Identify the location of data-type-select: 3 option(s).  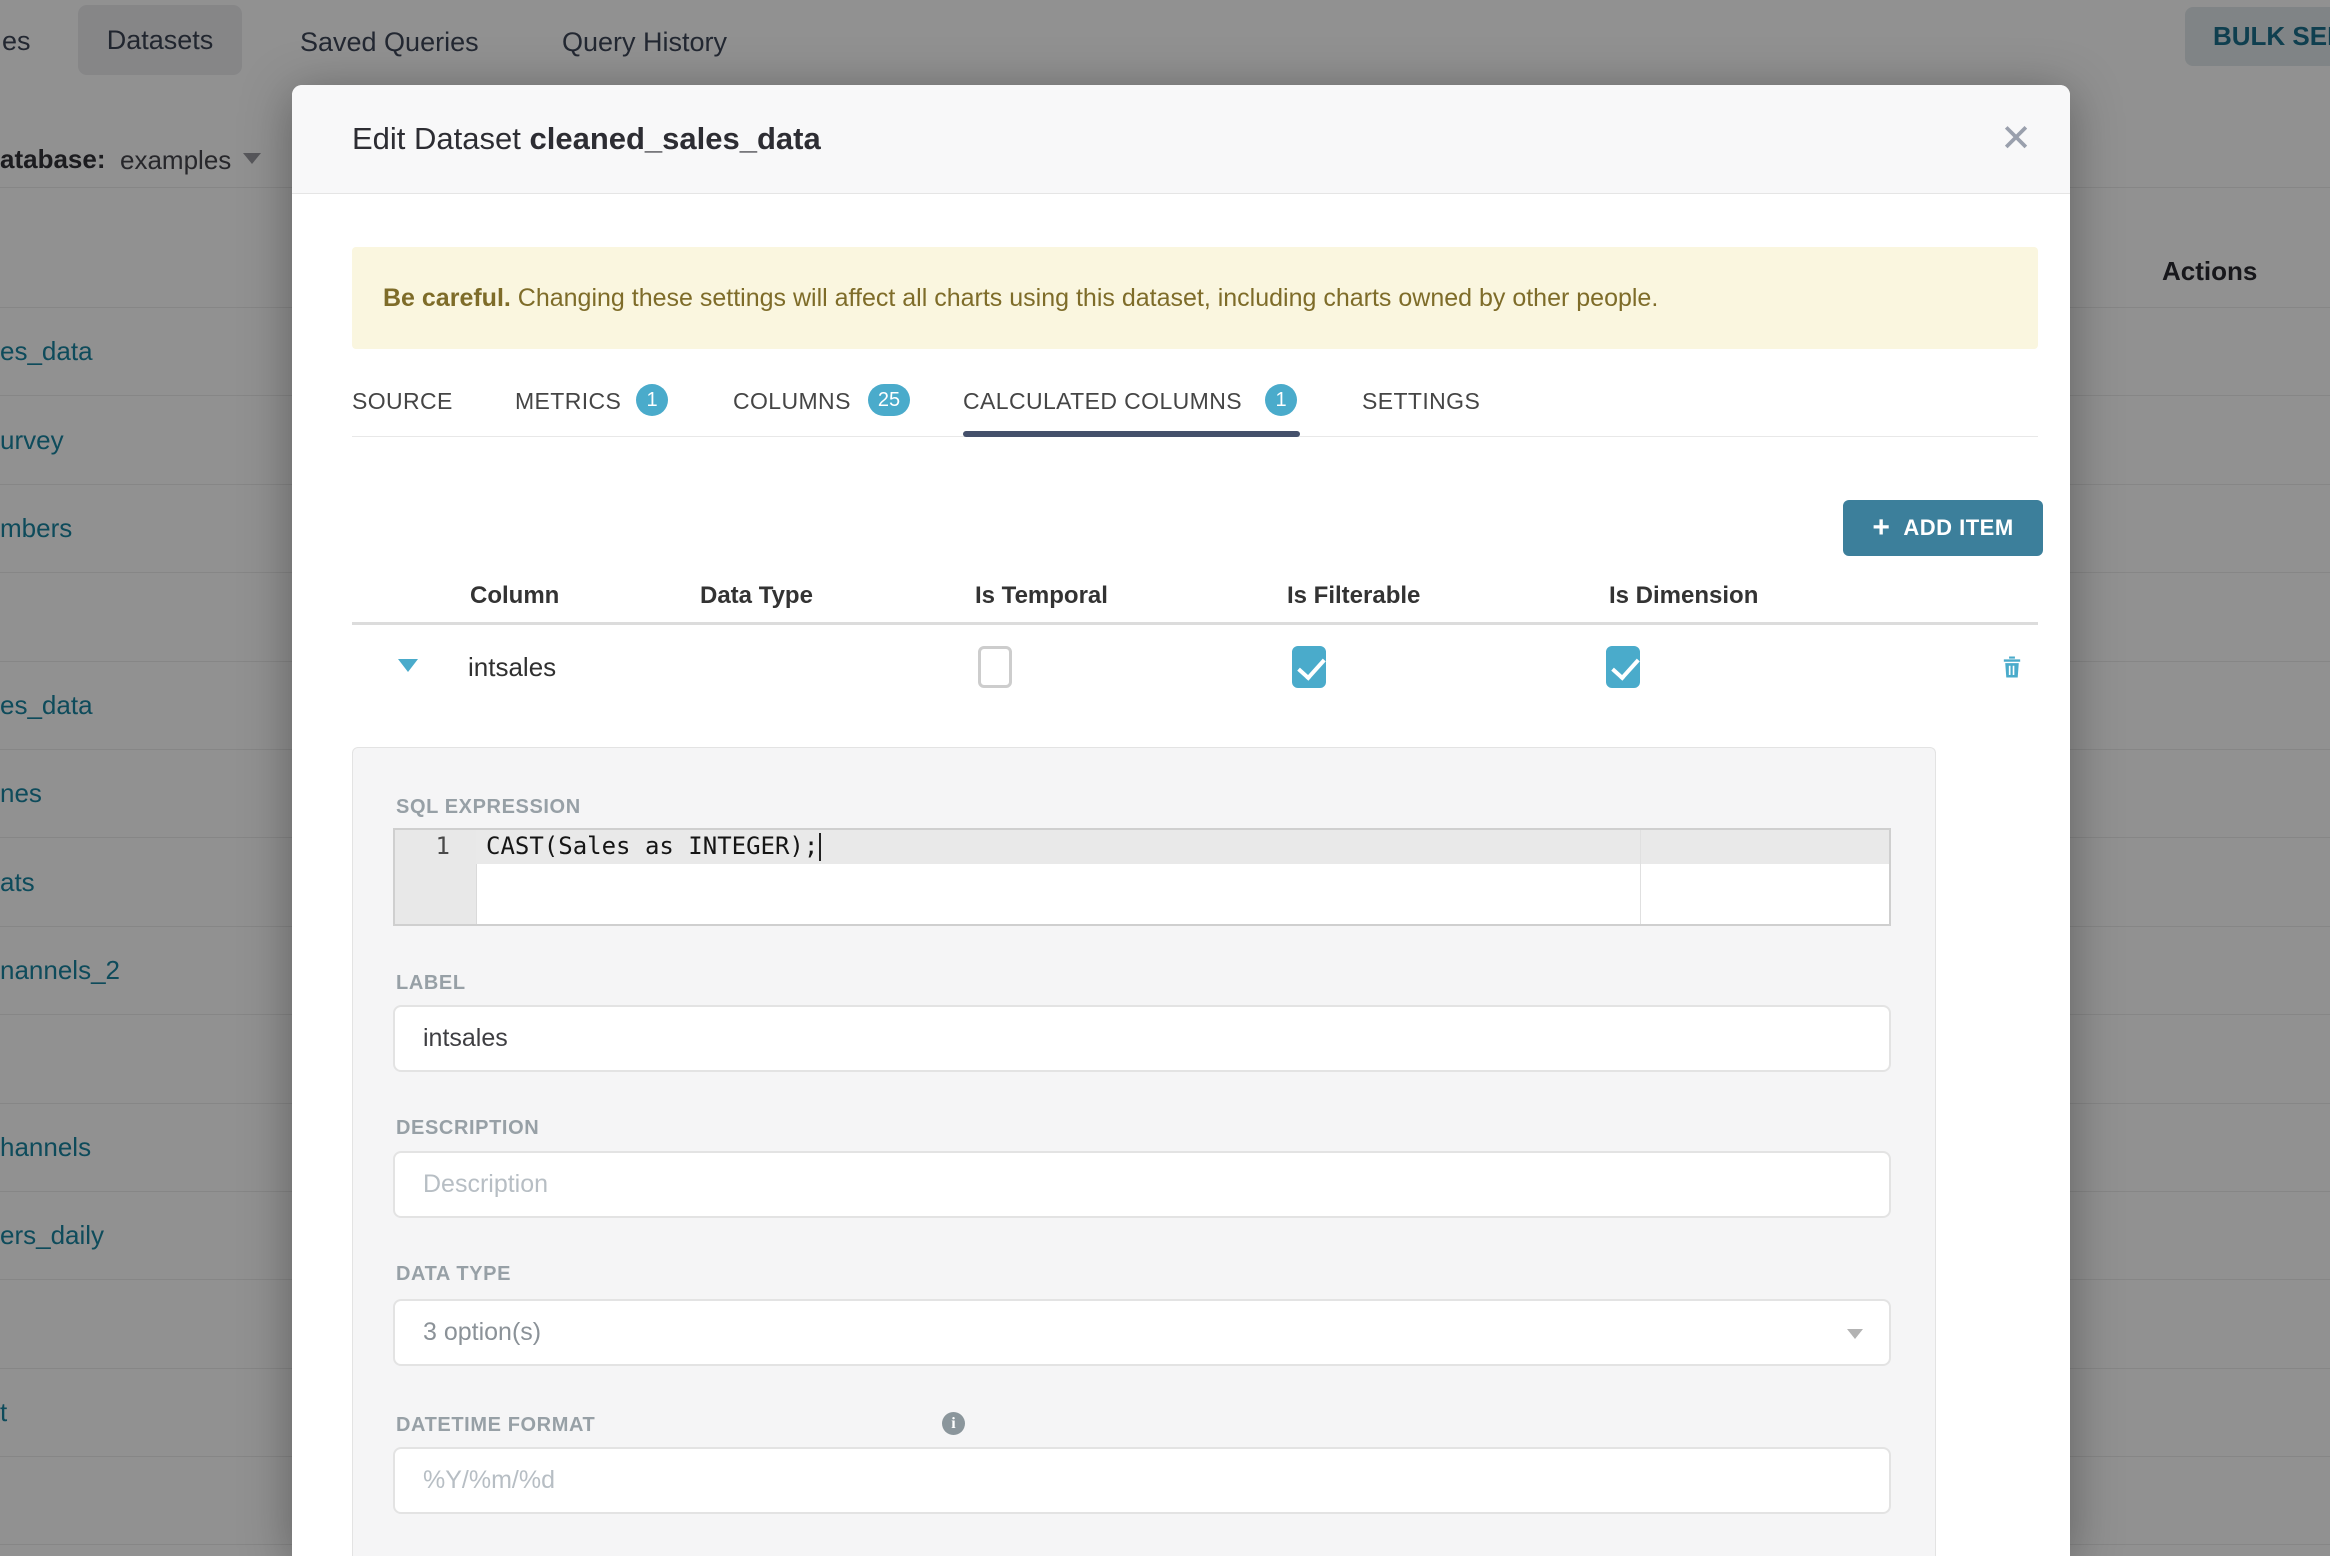
(1142, 1332).